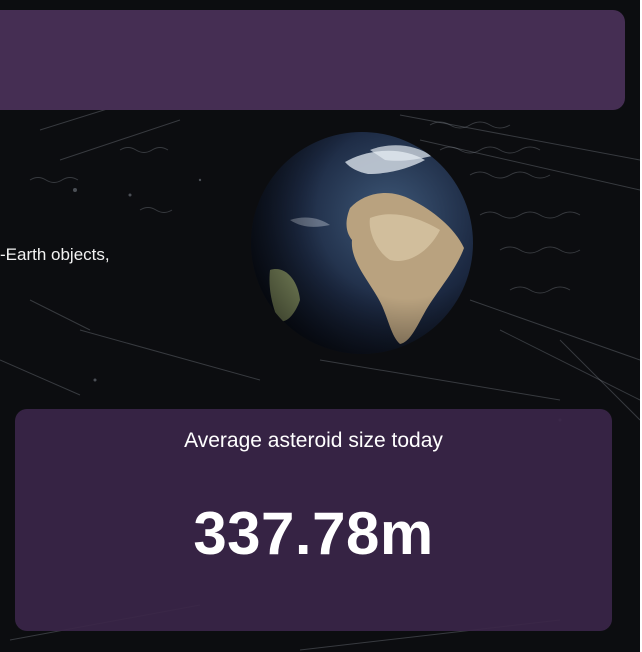 The image size is (642, 652). Describe the element at coordinates (313, 440) in the screenshot. I see `stat-title: Average asteroid size today` at that location.